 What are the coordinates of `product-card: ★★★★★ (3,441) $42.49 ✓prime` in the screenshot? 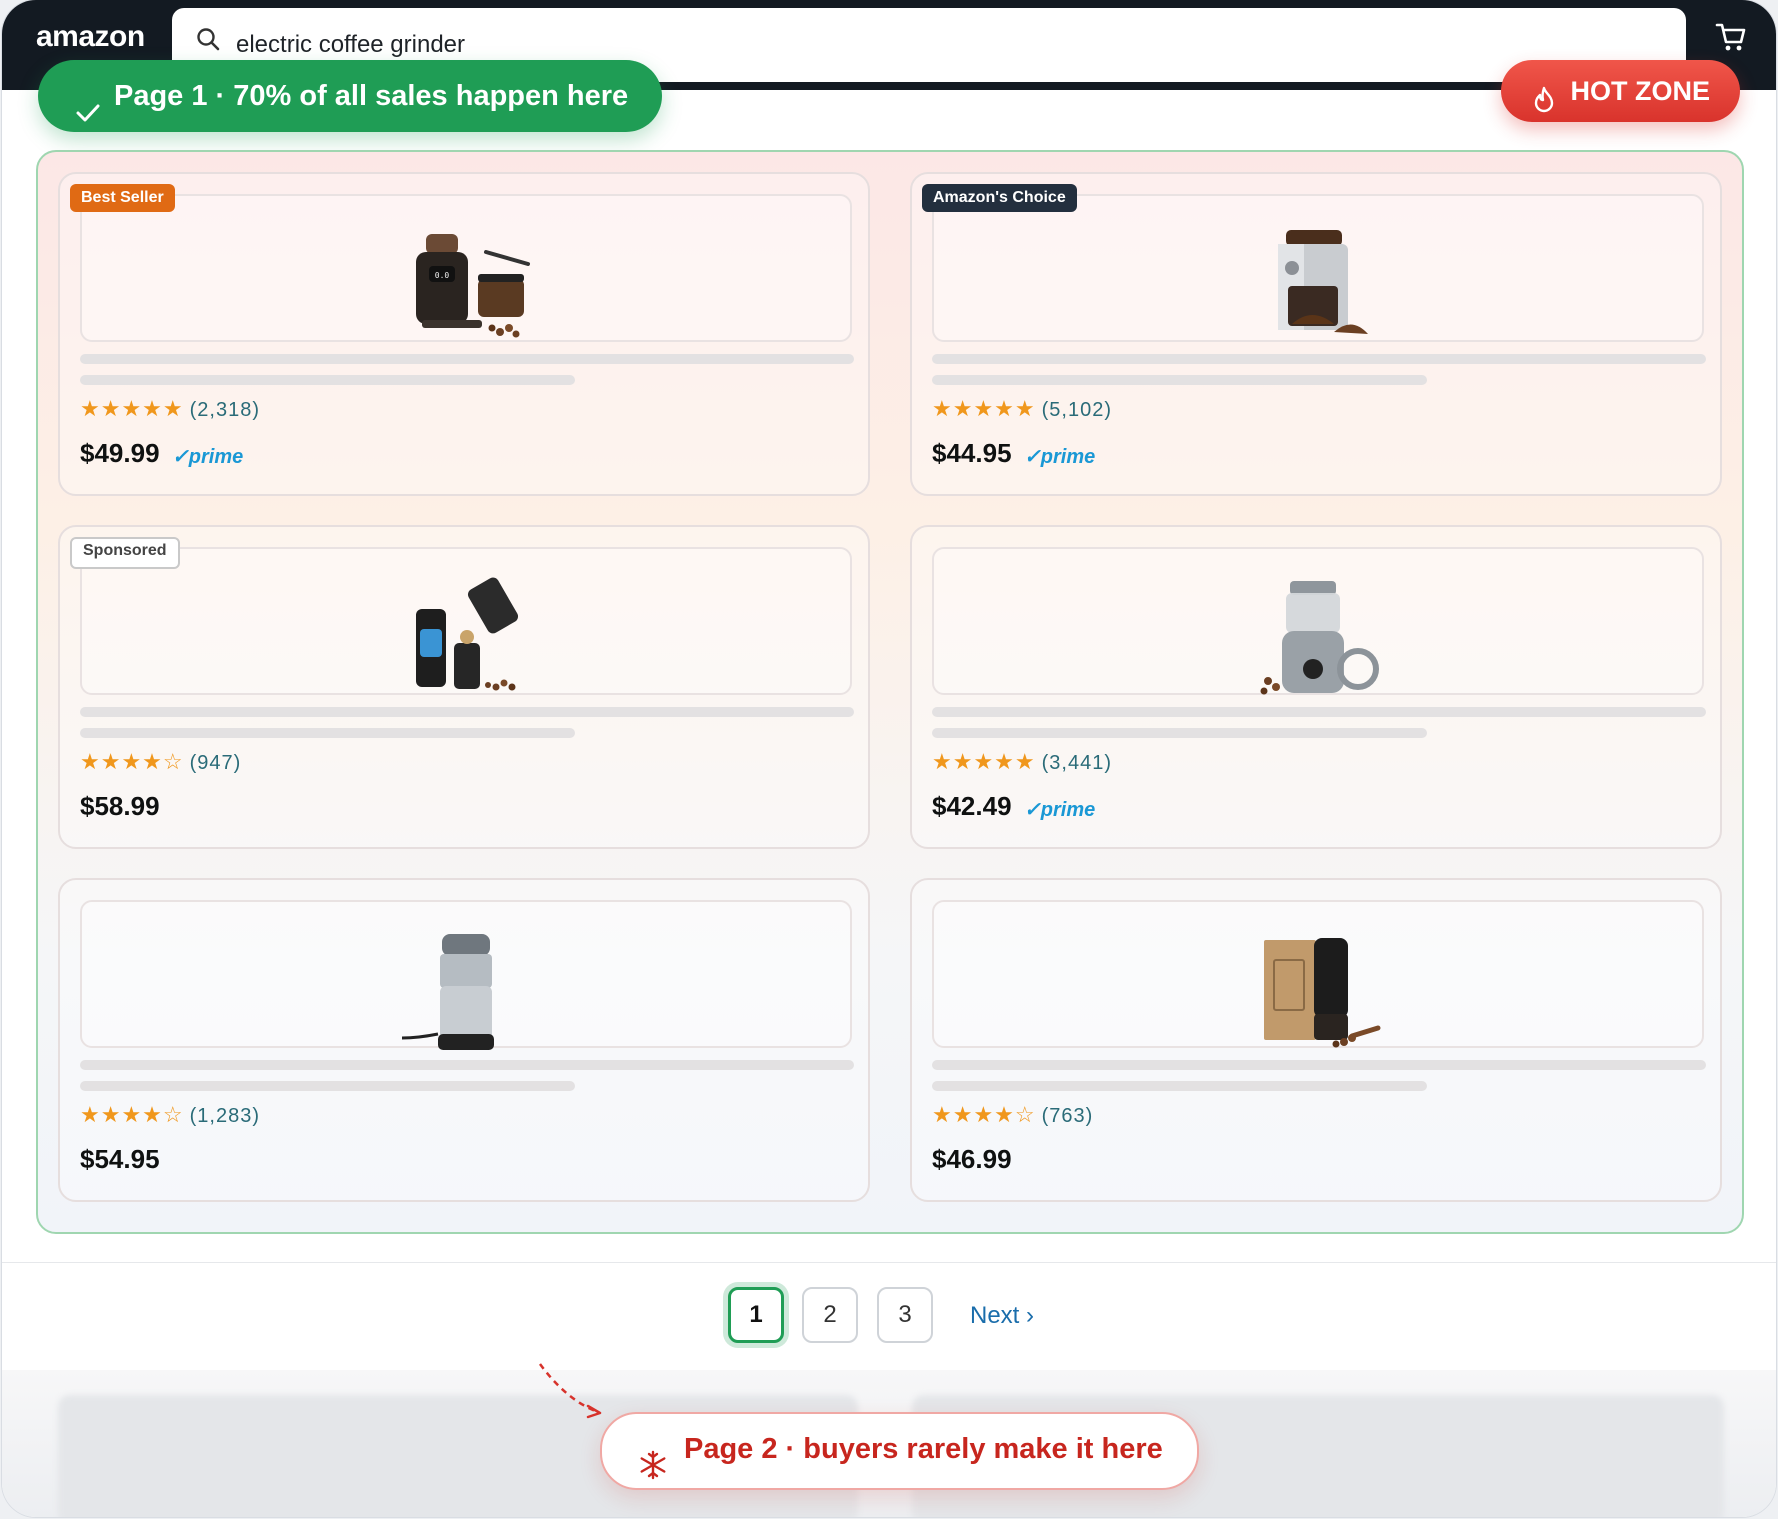 It's located at (1316, 687).